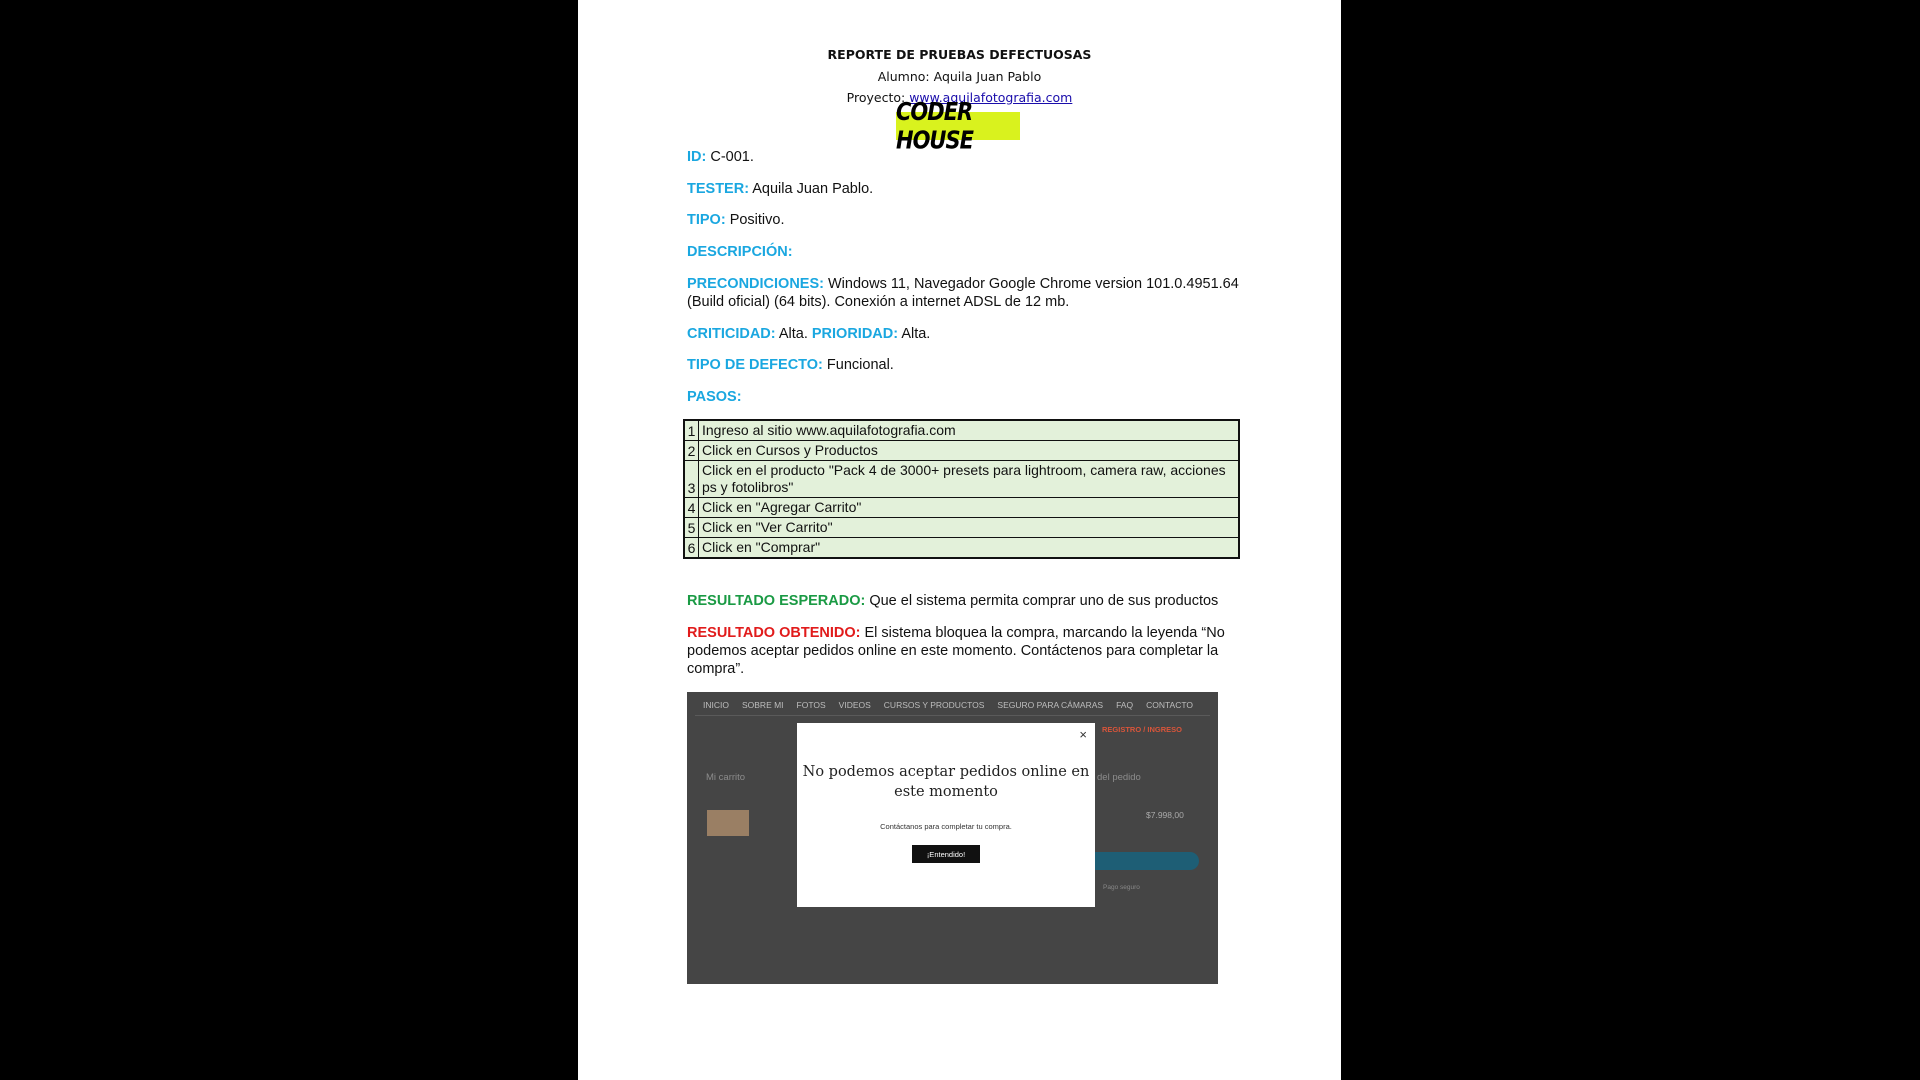  I want to click on field-descripcion-label: DESCRIPCIÓN:, so click(740, 252).